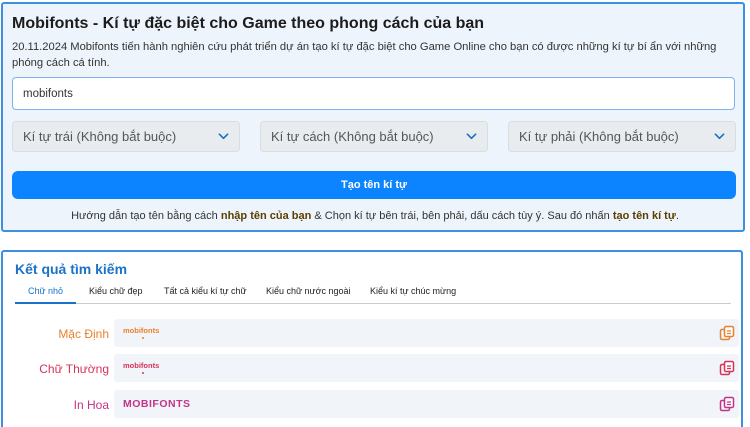 This screenshot has width=750, height=427. Describe the element at coordinates (599, 136) in the screenshot. I see `right-char-select-label: Kí tự phải (Không bắt buộc)` at that location.